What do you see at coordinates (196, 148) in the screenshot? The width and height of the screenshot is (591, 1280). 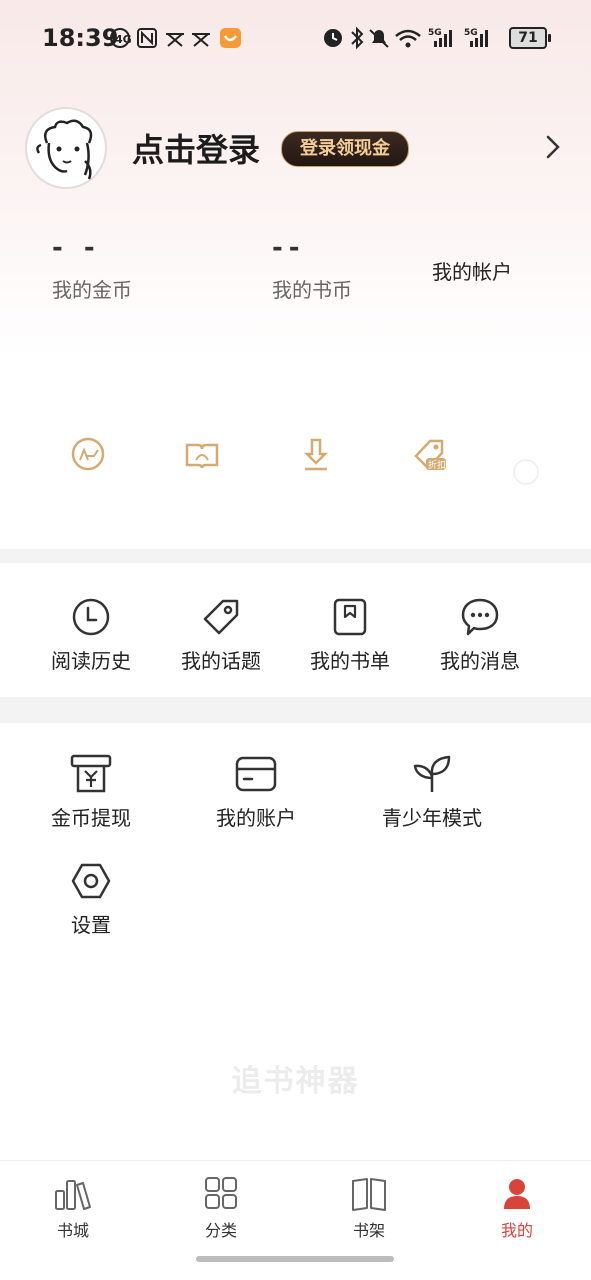 I see `login-title: 点击登录` at bounding box center [196, 148].